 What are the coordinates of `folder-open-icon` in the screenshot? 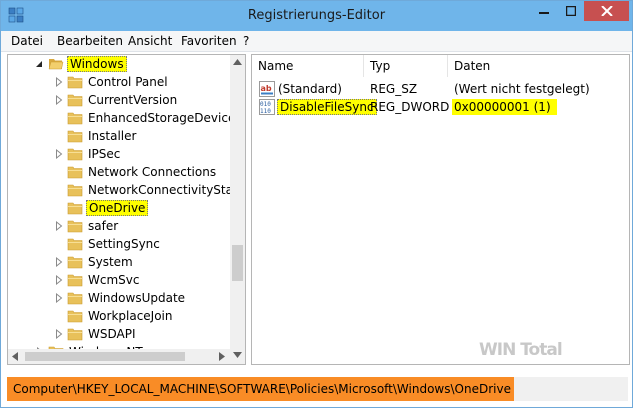 It's located at (56, 64).